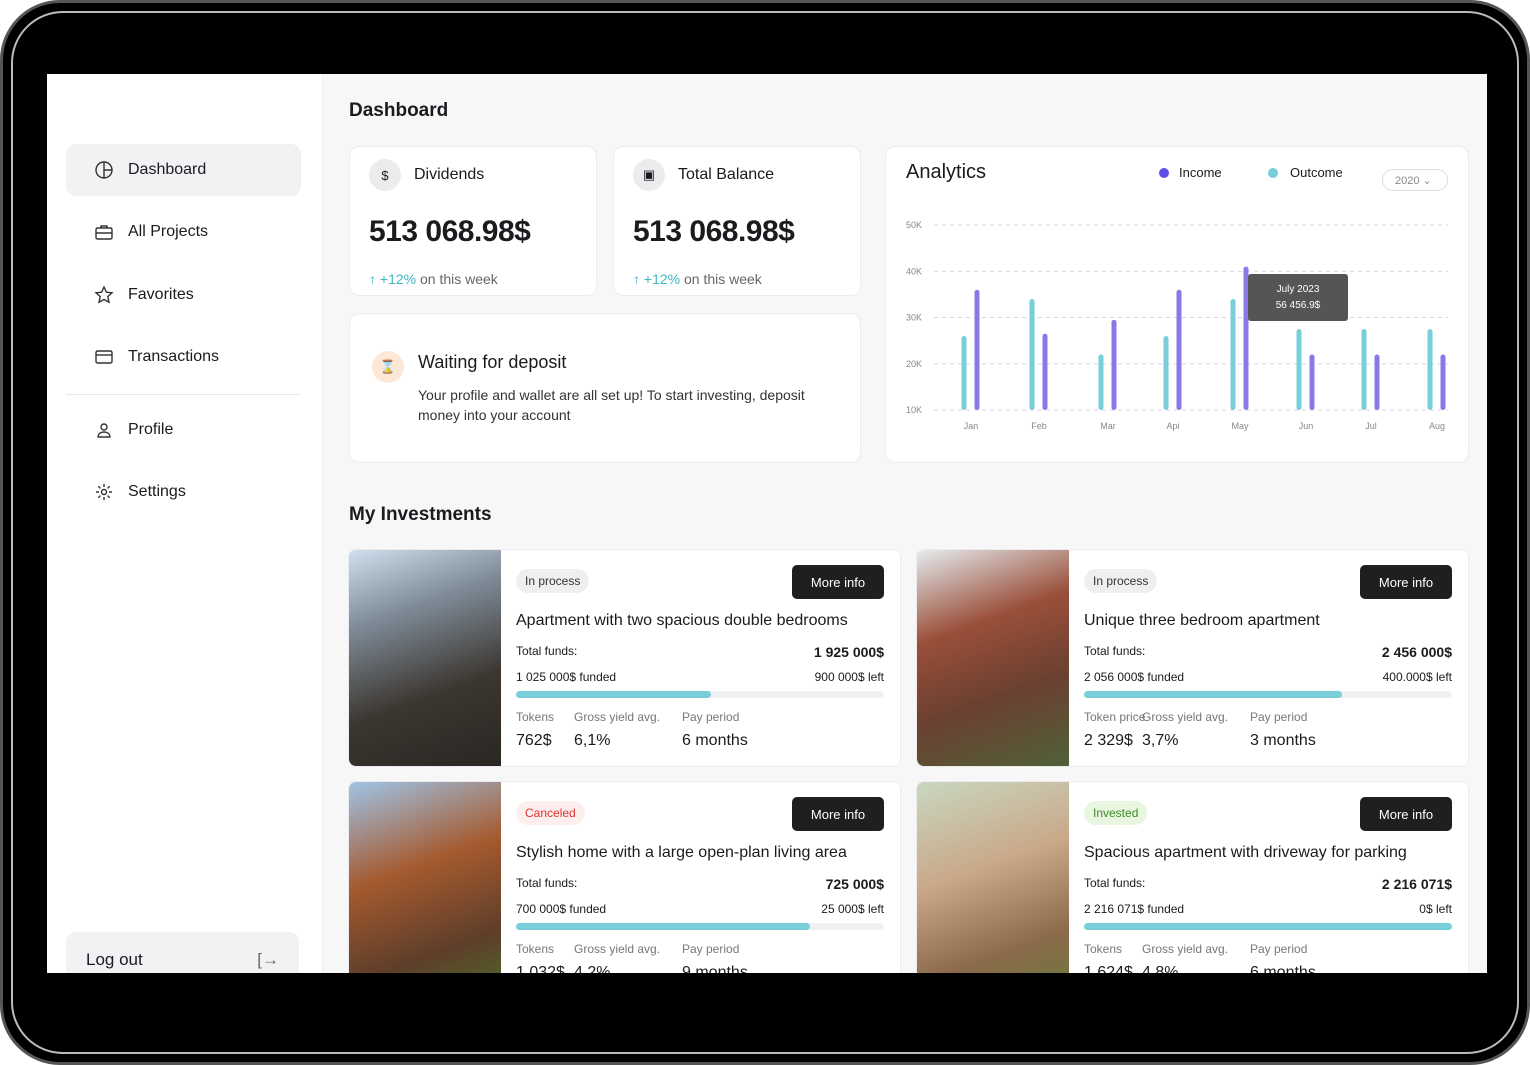 This screenshot has width=1530, height=1065. Describe the element at coordinates (161, 294) in the screenshot. I see `sidebar-item-label: Favorites` at that location.